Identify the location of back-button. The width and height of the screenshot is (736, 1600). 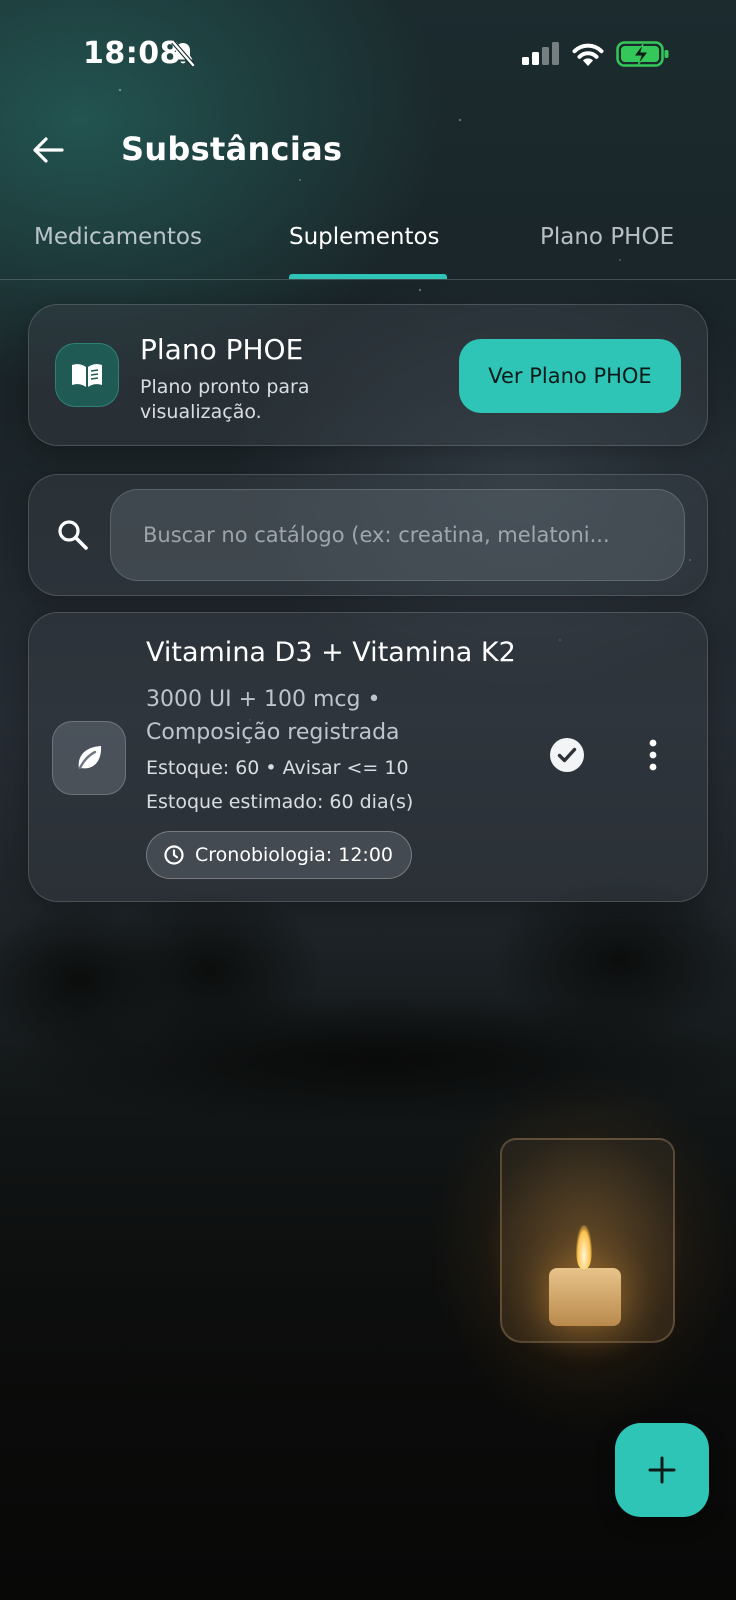
(48, 150).